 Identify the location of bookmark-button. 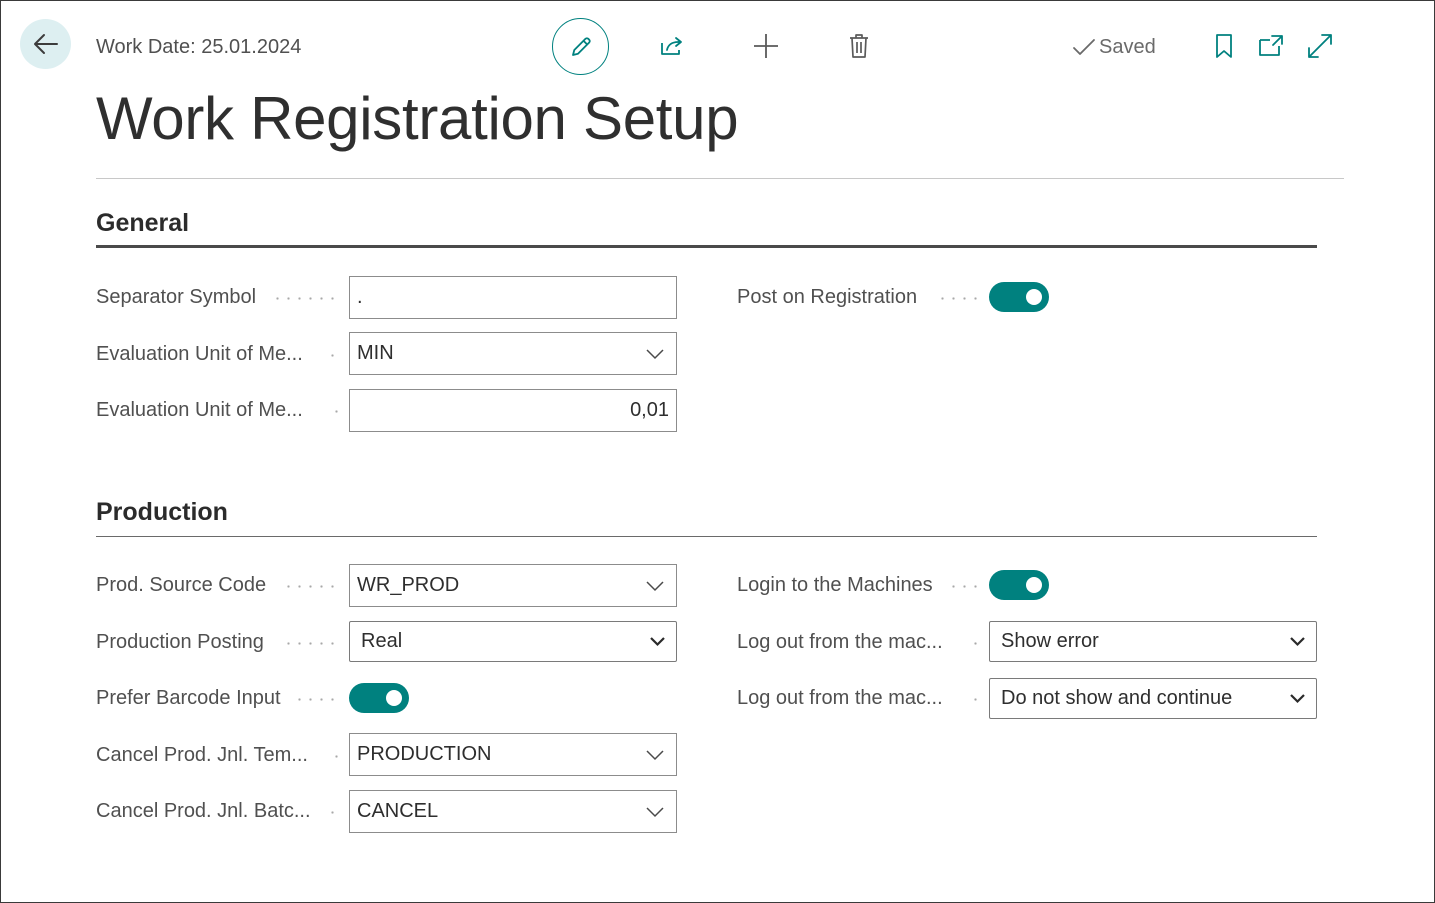
(1224, 46).